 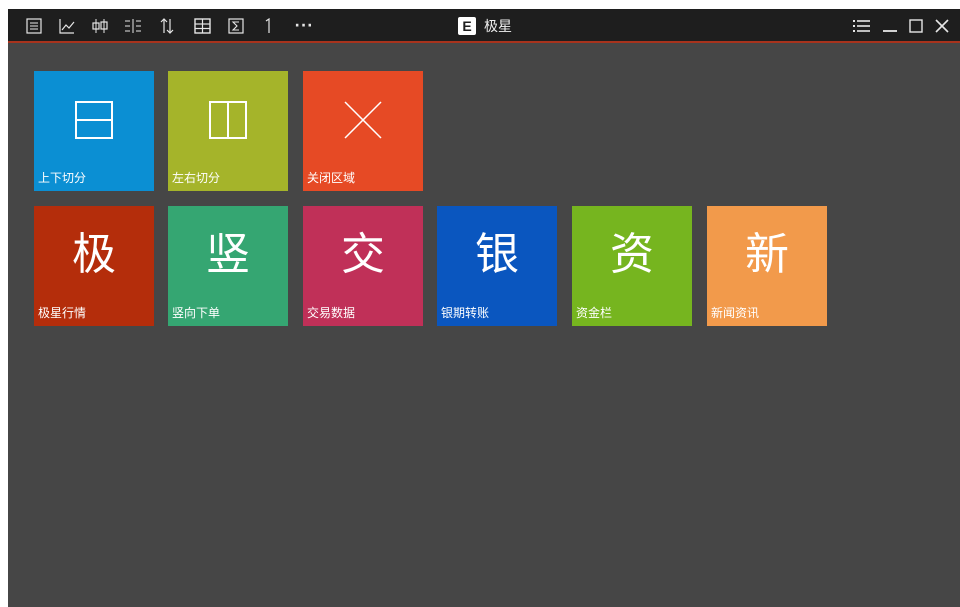 What do you see at coordinates (94, 254) in the screenshot?
I see `tile-char: 极` at bounding box center [94, 254].